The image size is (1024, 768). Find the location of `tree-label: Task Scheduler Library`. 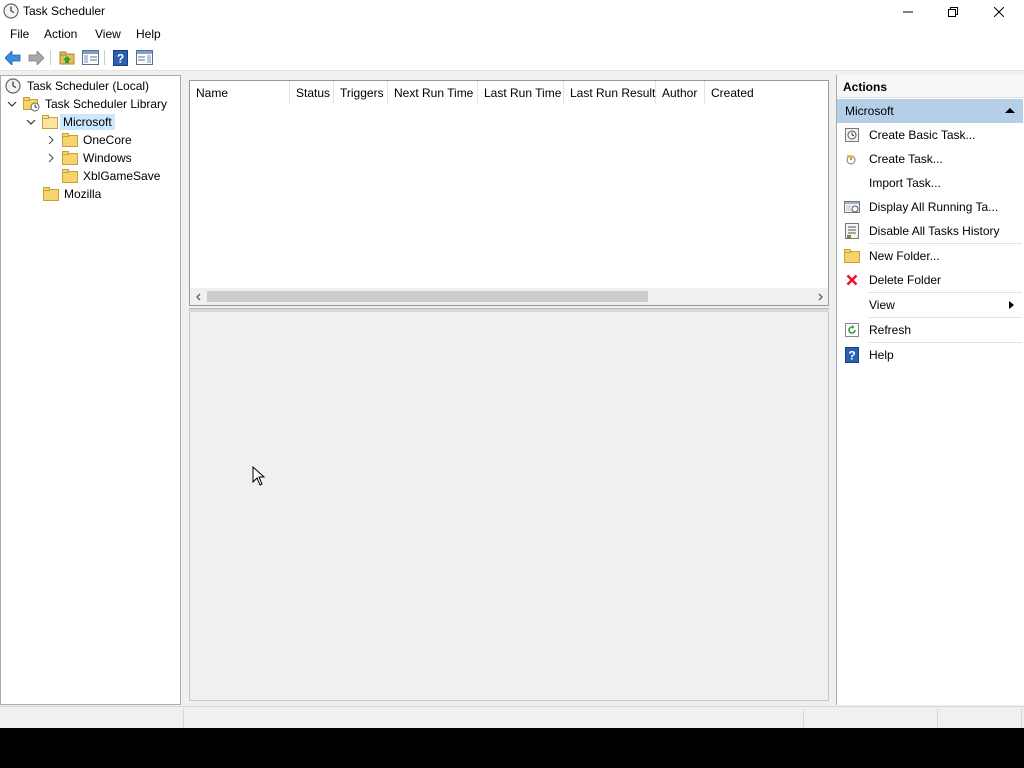

tree-label: Task Scheduler Library is located at coordinates (106, 104).